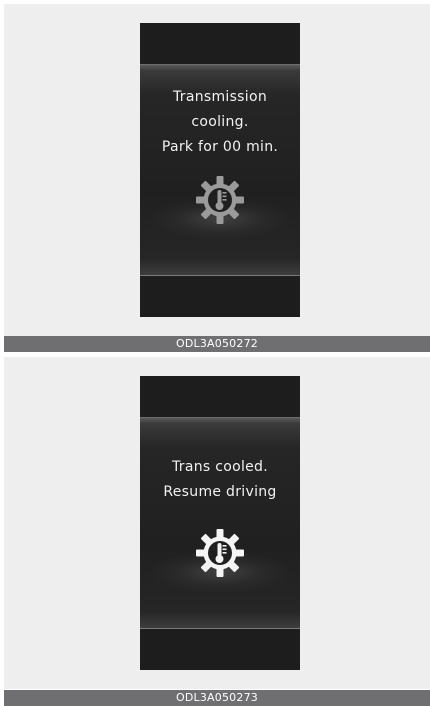 This screenshot has height=706, width=430. Describe the element at coordinates (217, 344) in the screenshot. I see `figure-caption: ODL3A050272` at that location.